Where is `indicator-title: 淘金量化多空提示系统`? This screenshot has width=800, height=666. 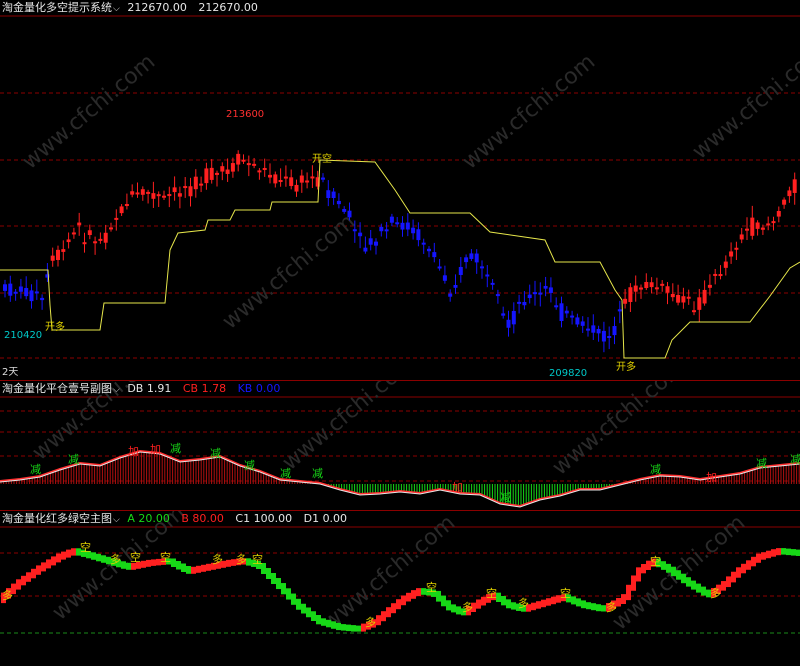 indicator-title: 淘金量化多空提示系统 is located at coordinates (57, 7).